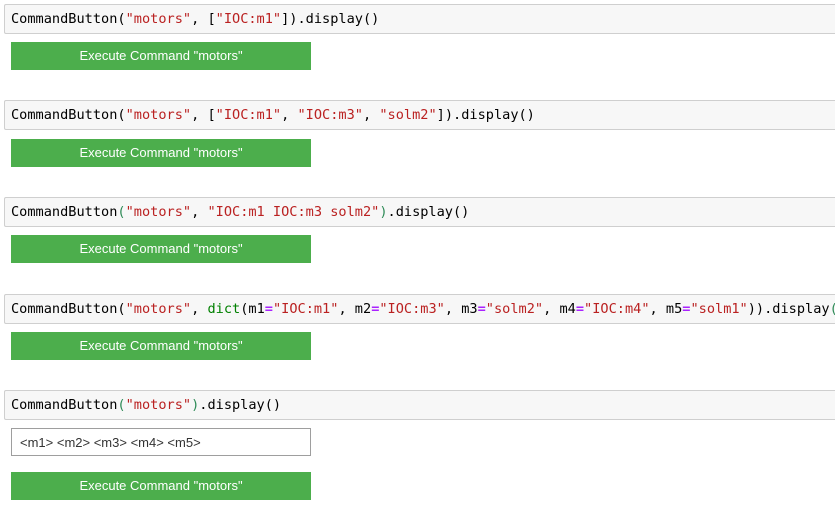 This screenshot has width=835, height=515. I want to click on code-token: , m2, so click(355, 309).